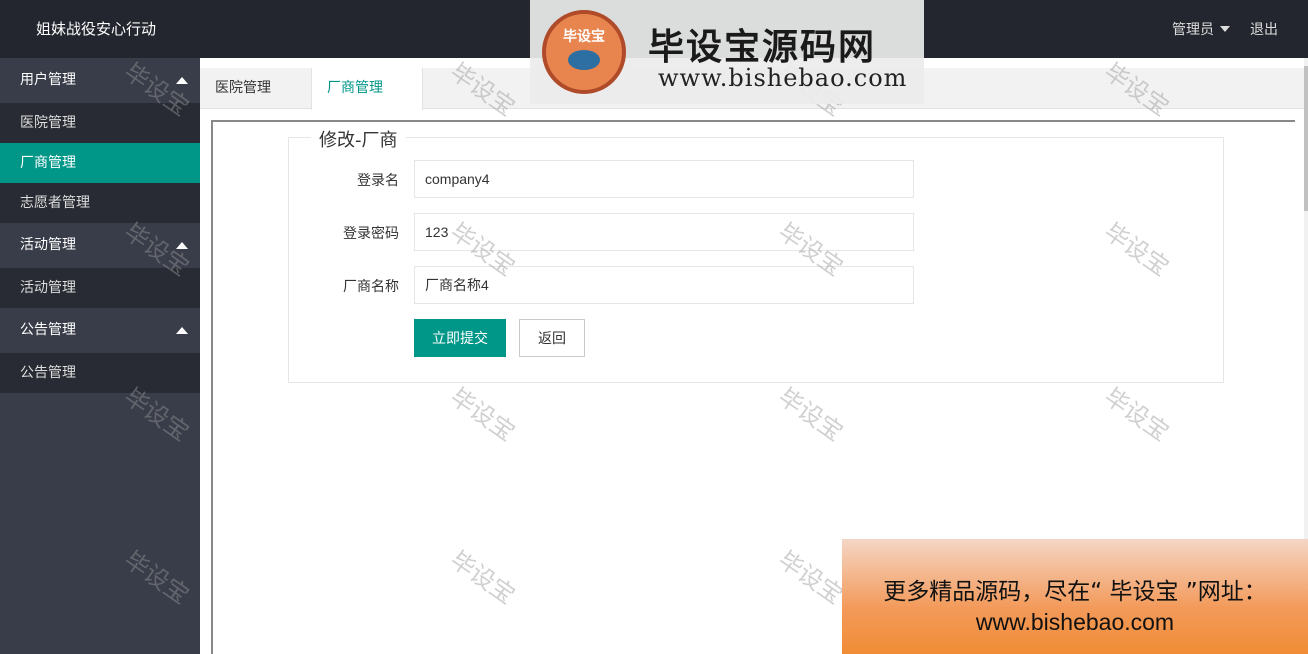 This screenshot has width=1308, height=654. Describe the element at coordinates (96, 29) in the screenshot. I see `app-title: 姐妹战役安心行动` at that location.